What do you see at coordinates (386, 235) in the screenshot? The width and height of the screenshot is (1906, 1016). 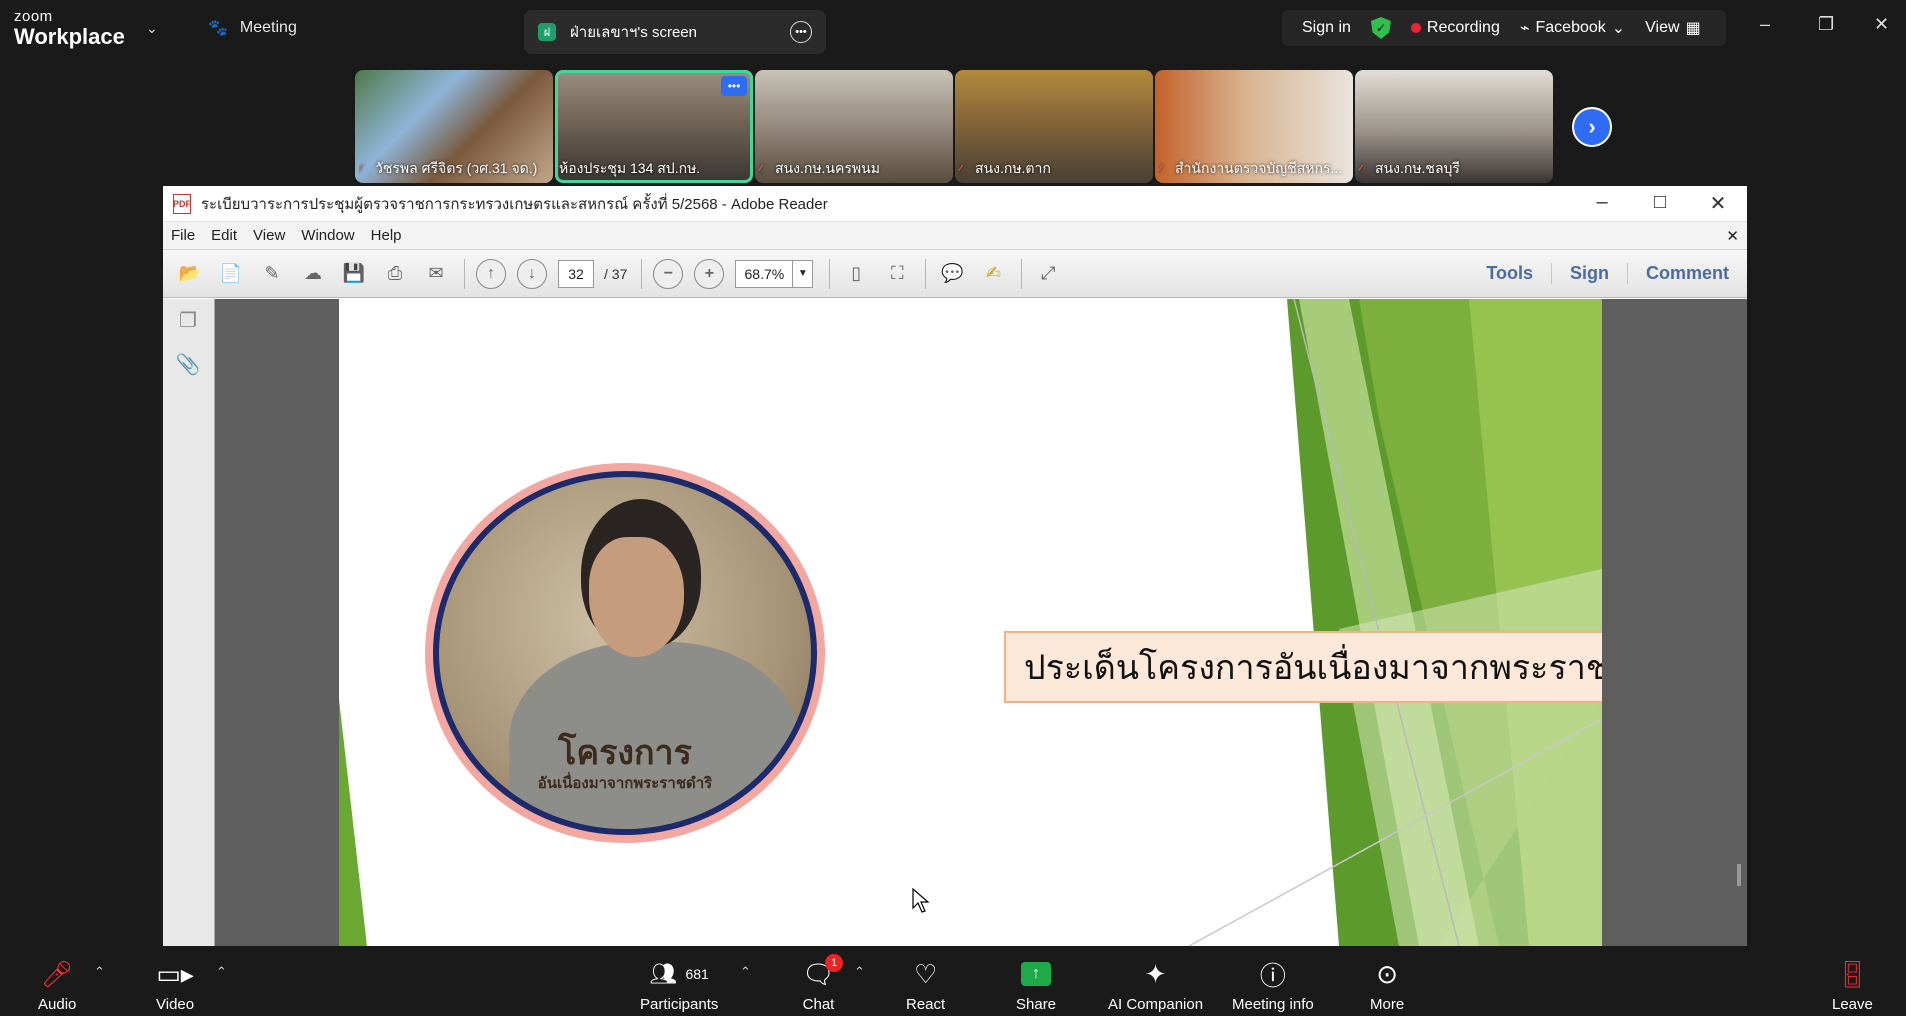 I see `menu-help: Help` at bounding box center [386, 235].